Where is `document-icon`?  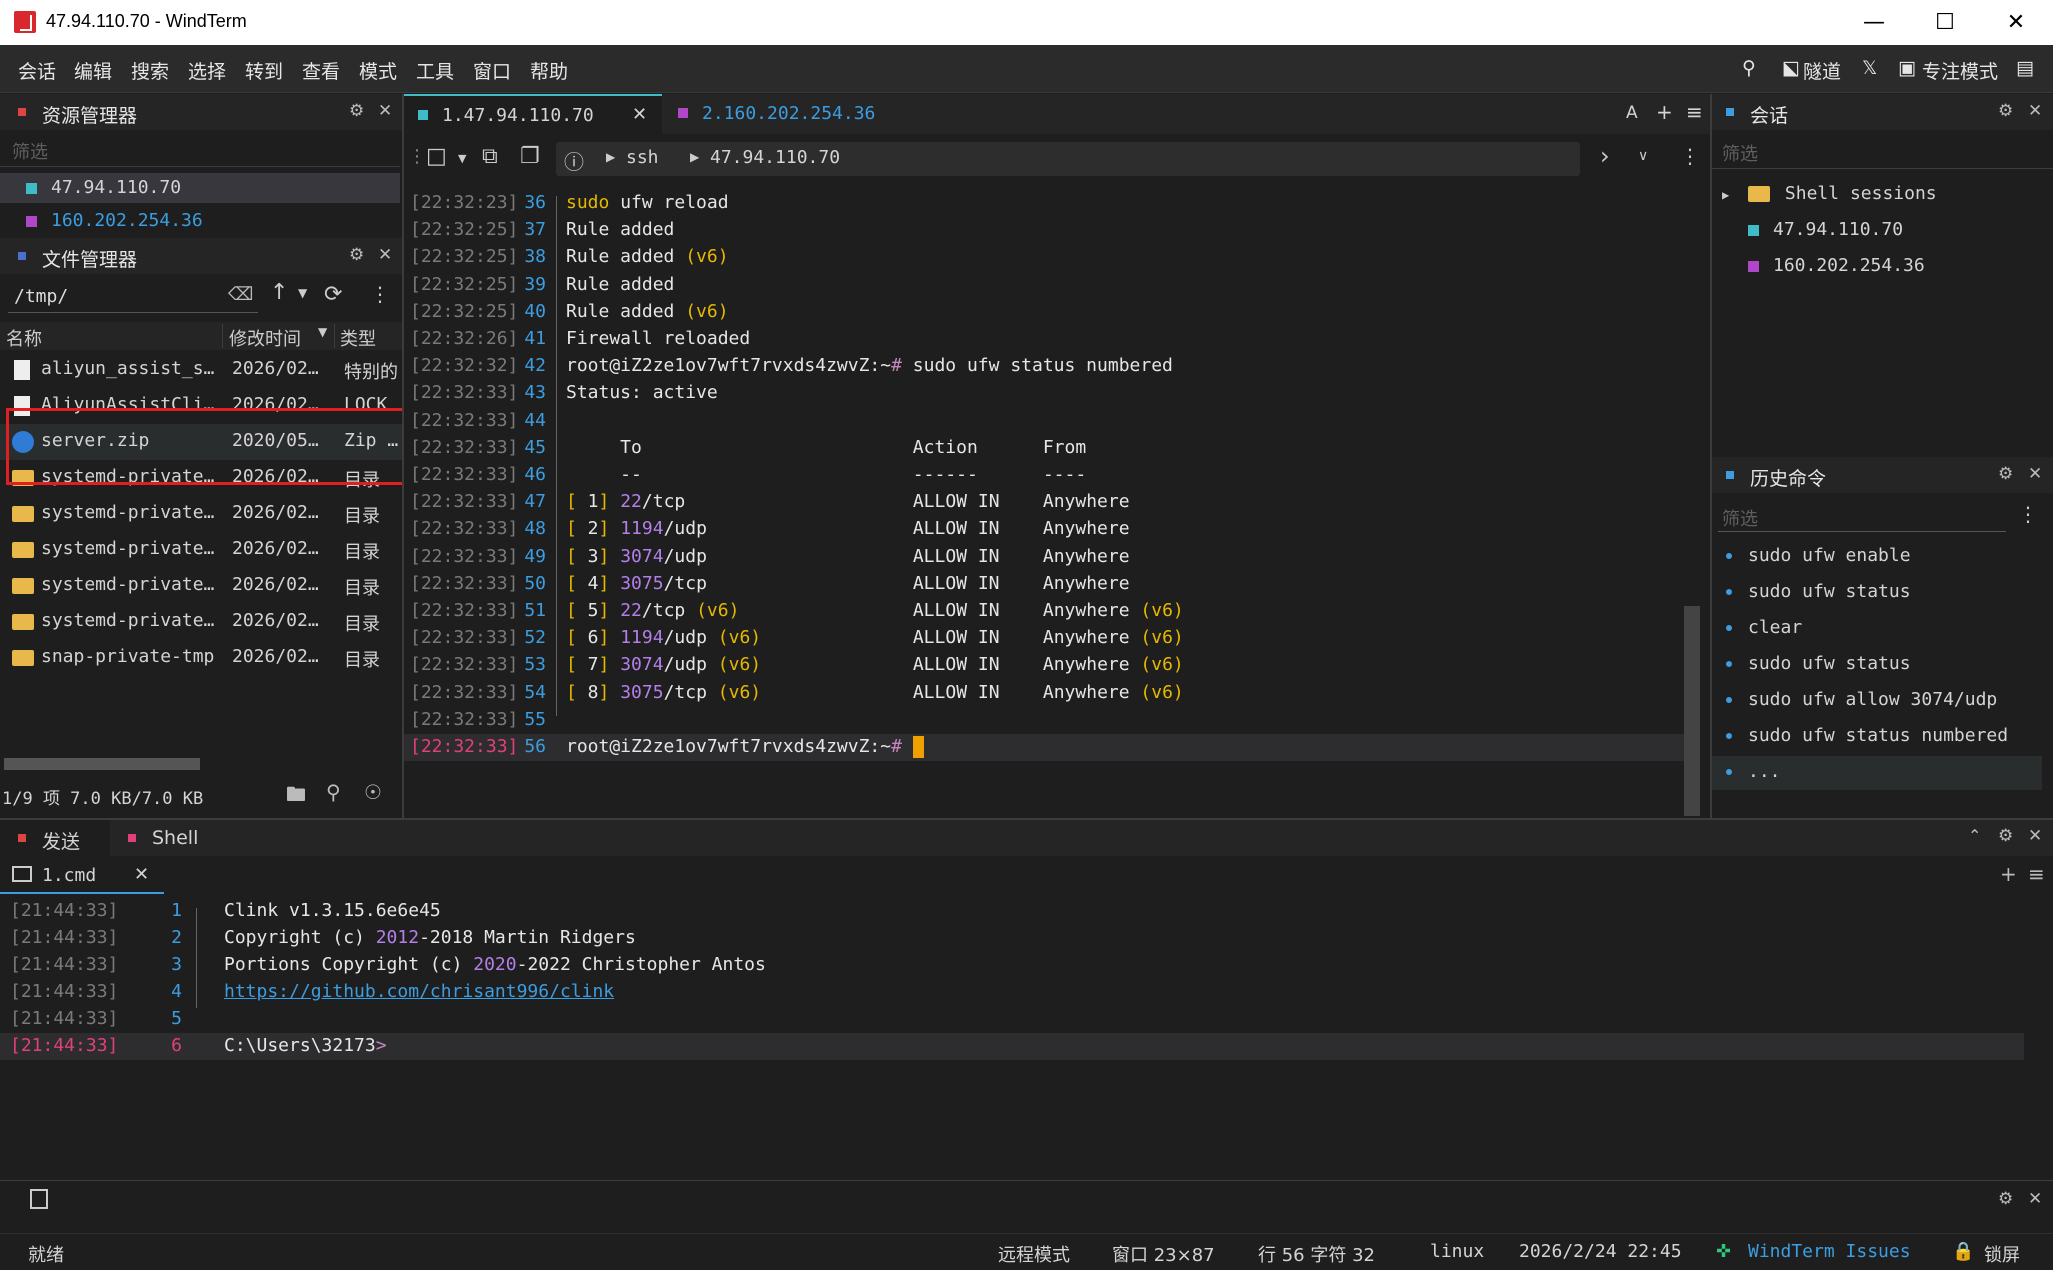 document-icon is located at coordinates (39, 1199).